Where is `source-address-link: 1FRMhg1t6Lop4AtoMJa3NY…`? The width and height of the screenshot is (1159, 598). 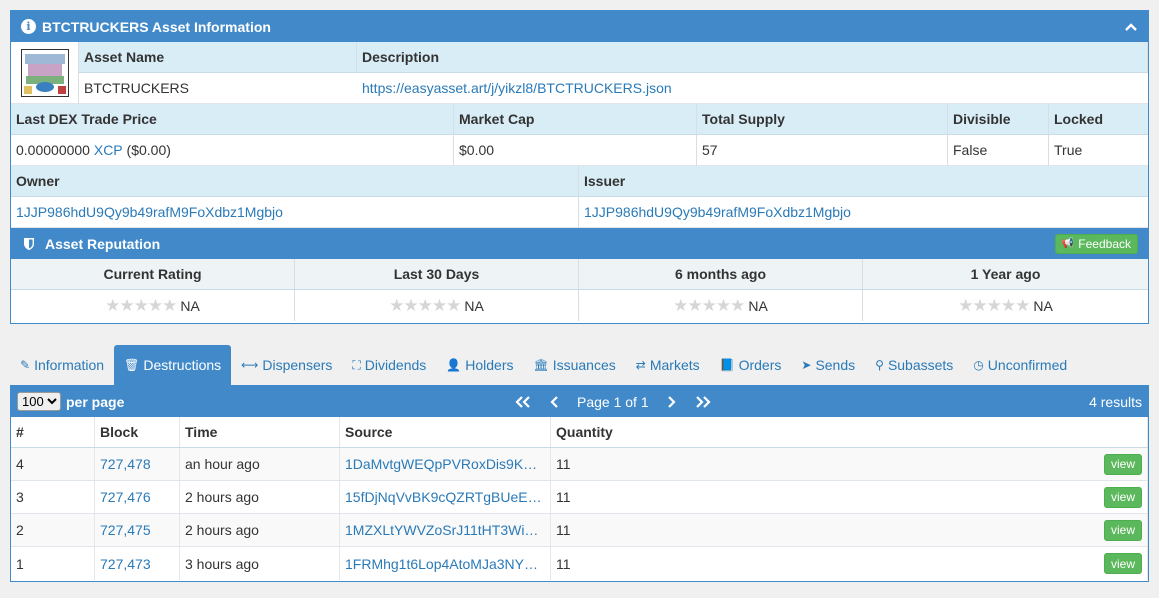 source-address-link: 1FRMhg1t6Lop4AtoMJa3NY… is located at coordinates (441, 564).